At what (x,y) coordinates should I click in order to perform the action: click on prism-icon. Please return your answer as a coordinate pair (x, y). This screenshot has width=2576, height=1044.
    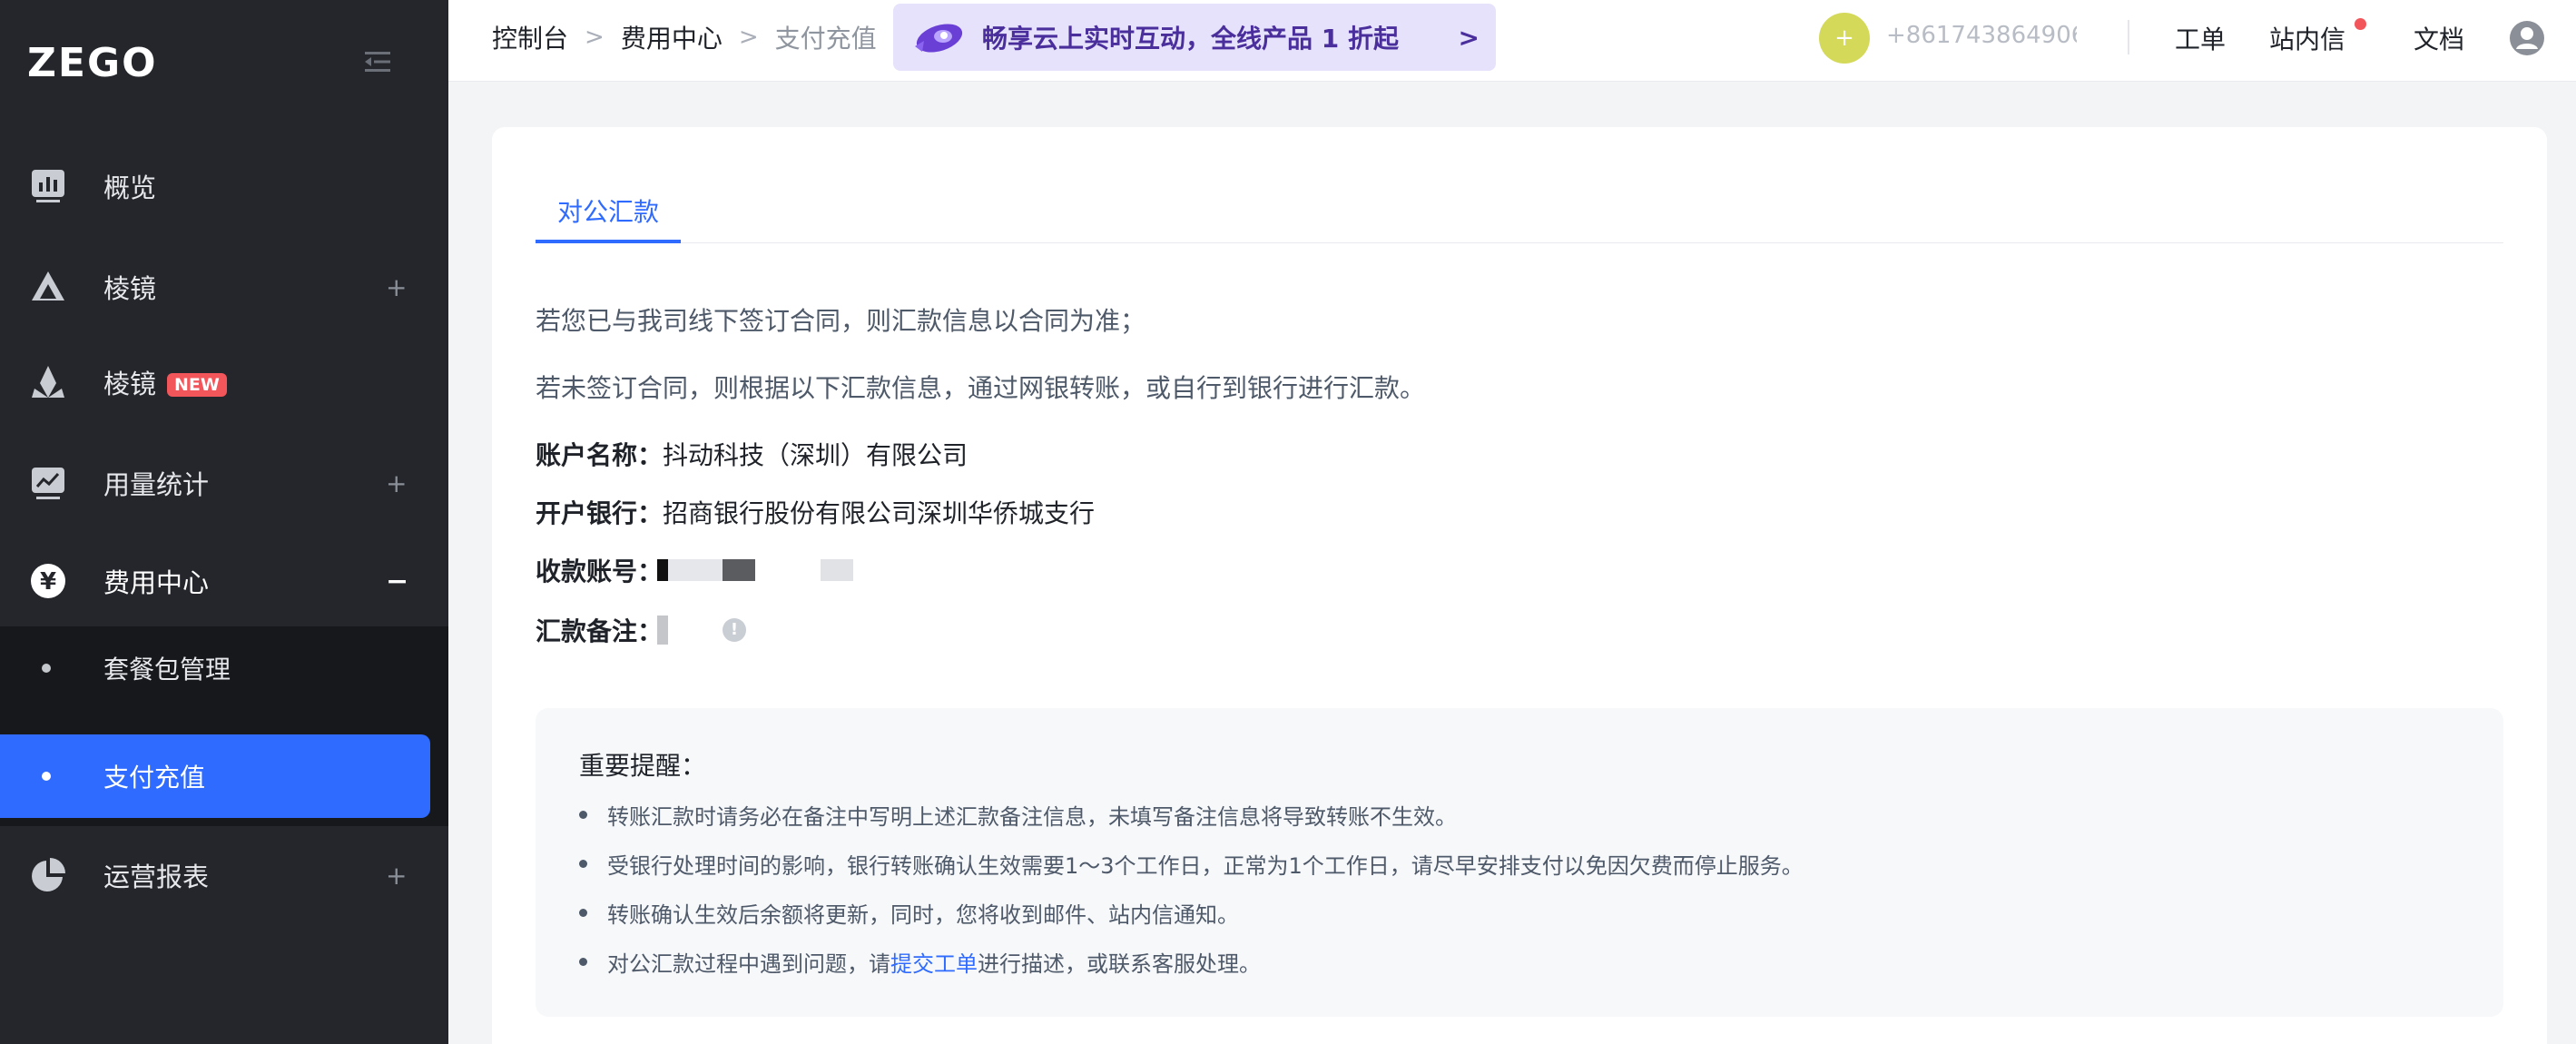
    Looking at the image, I should click on (48, 285).